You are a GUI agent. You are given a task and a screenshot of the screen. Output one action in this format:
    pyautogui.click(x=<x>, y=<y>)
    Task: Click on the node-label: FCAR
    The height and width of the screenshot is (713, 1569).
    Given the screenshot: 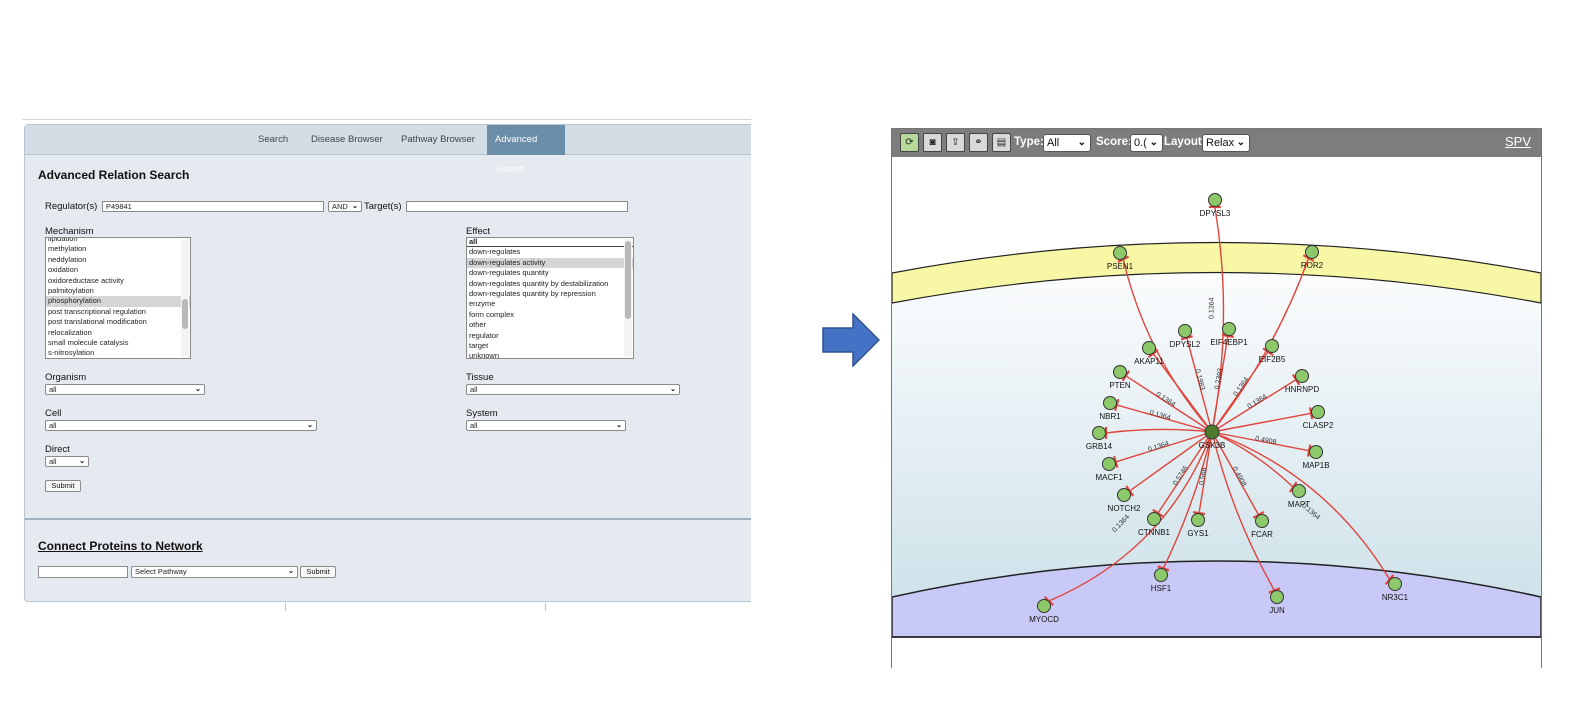 What is the action you would take?
    pyautogui.click(x=1262, y=534)
    